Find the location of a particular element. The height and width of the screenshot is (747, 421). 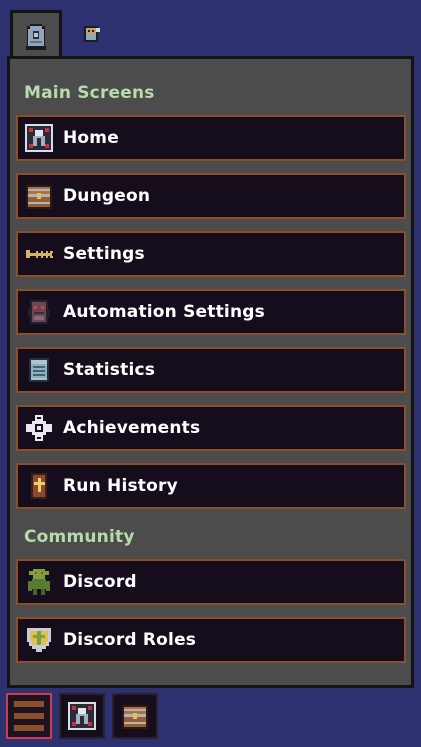

menu-toggle-button is located at coordinates (29, 716).